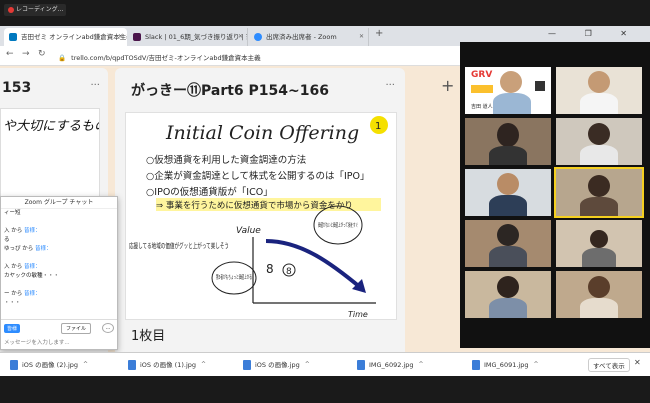  What do you see at coordinates (309, 37) in the screenshot?
I see `tab-zoom: 出席済み出席者 - Zoom ✕` at bounding box center [309, 37].